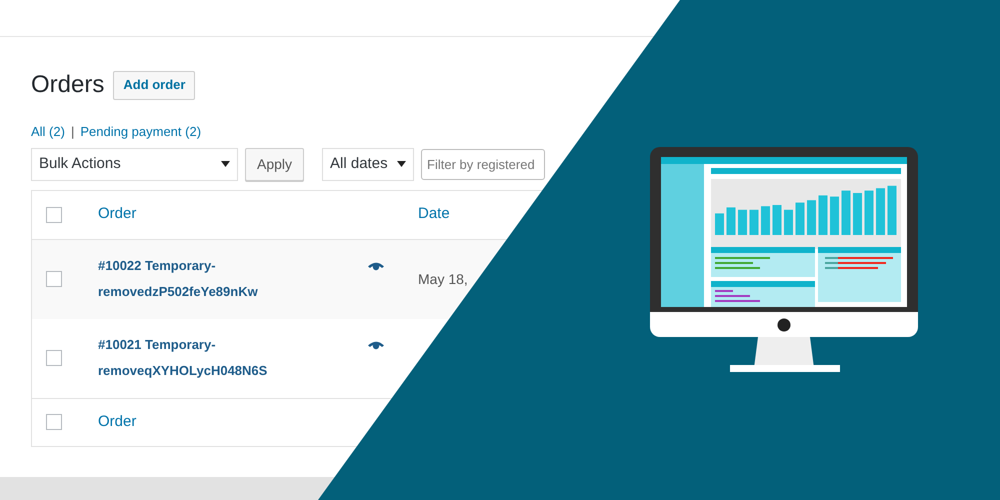 The image size is (1000, 500). Describe the element at coordinates (48, 132) in the screenshot. I see `status-filter-link: All (2)` at that location.